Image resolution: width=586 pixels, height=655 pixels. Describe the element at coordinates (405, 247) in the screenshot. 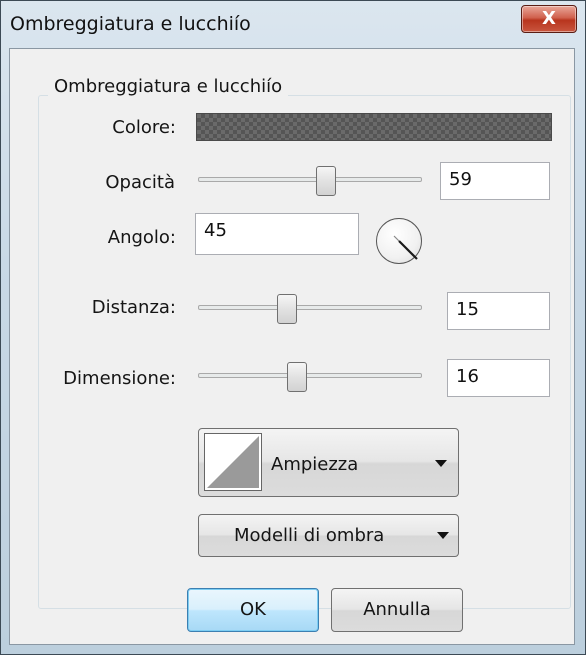

I see `dial-needle` at that location.